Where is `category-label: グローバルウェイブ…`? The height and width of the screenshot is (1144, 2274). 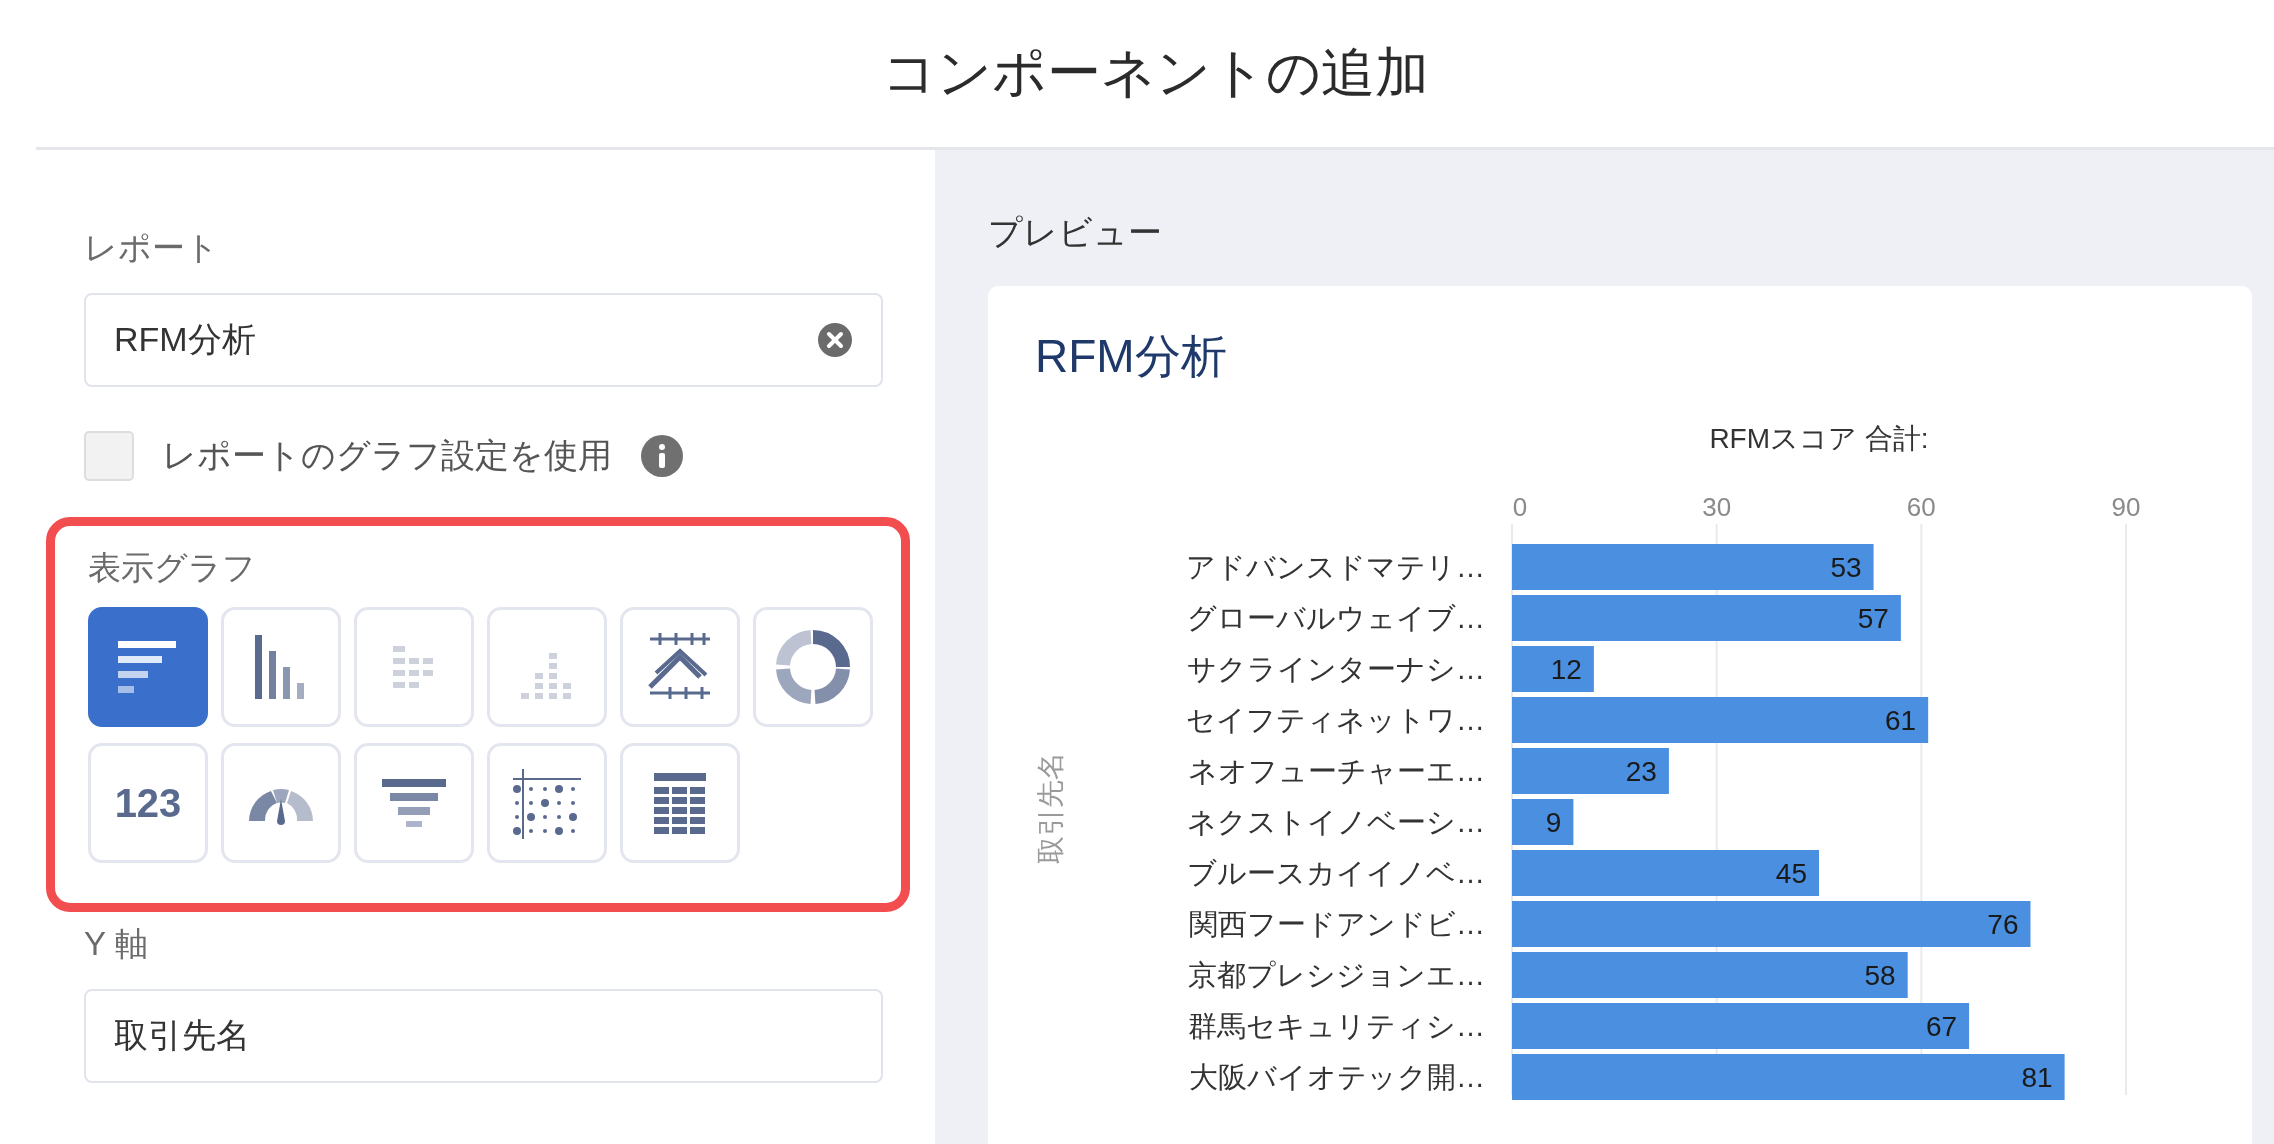
category-label: グローバルウェイブ… is located at coordinates (1336, 618).